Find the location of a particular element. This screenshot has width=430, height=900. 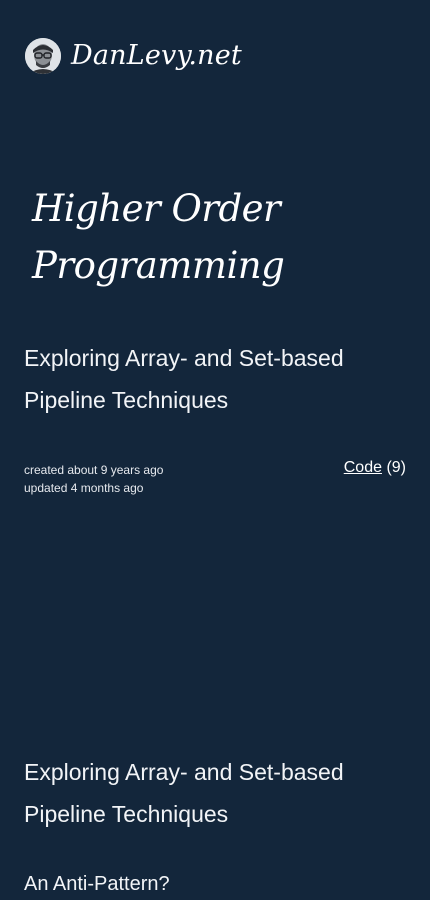

author-avatar-icon is located at coordinates (43, 56).